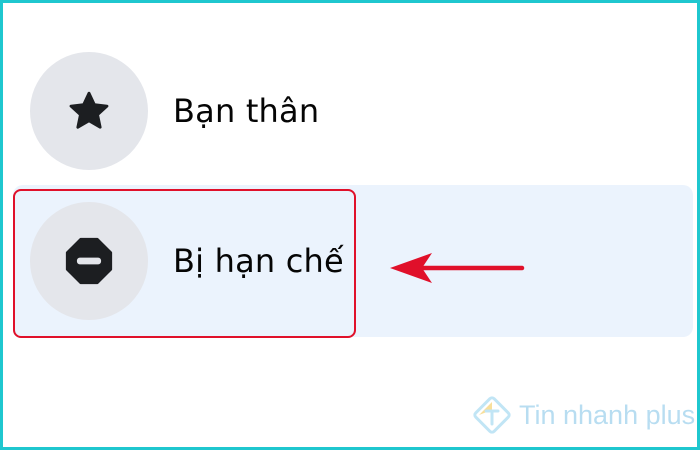  What do you see at coordinates (492, 415) in the screenshot?
I see `watermark-logo-icon` at bounding box center [492, 415].